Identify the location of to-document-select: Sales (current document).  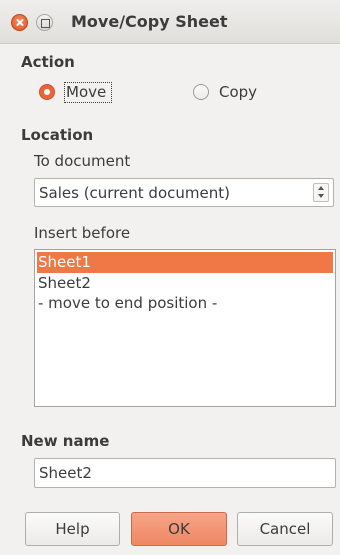
(184, 192).